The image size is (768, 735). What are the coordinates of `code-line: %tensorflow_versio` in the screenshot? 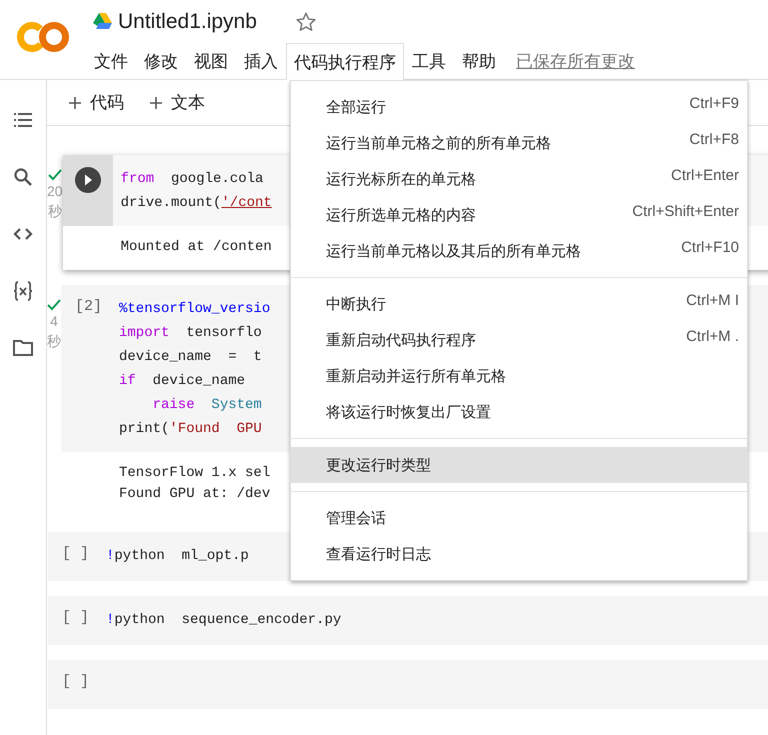 It's located at (194, 309).